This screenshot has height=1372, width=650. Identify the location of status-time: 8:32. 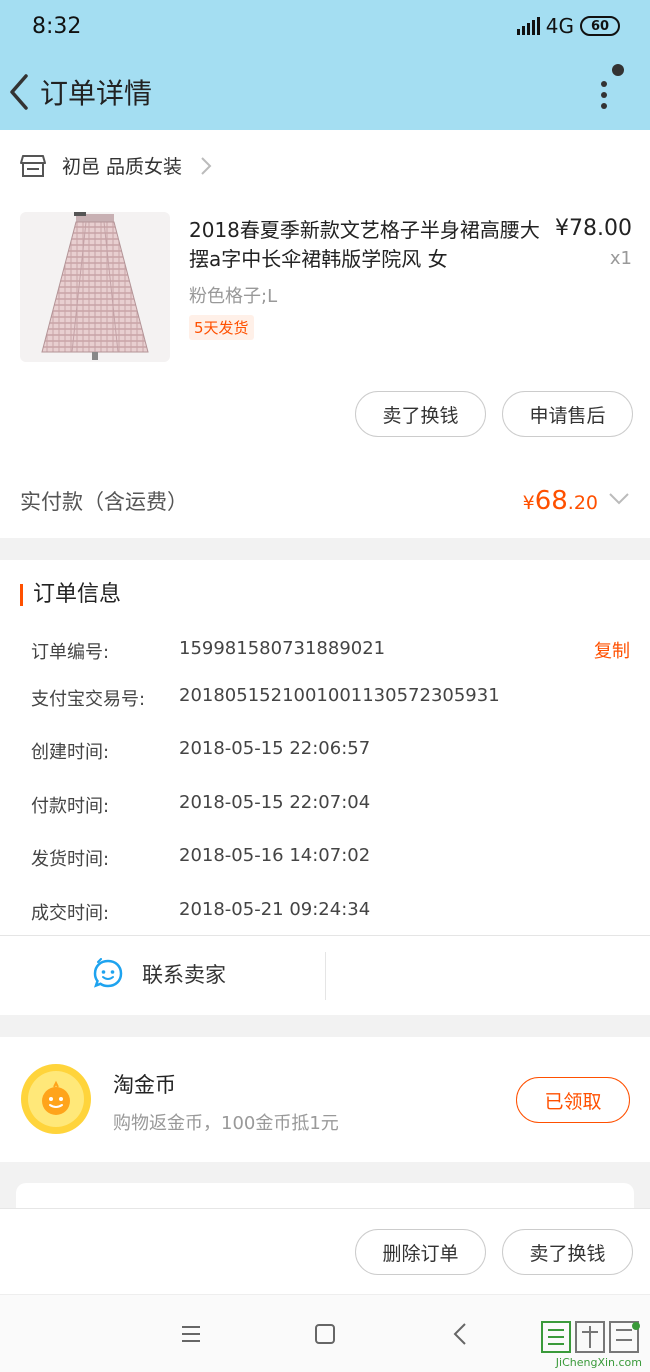
(57, 26).